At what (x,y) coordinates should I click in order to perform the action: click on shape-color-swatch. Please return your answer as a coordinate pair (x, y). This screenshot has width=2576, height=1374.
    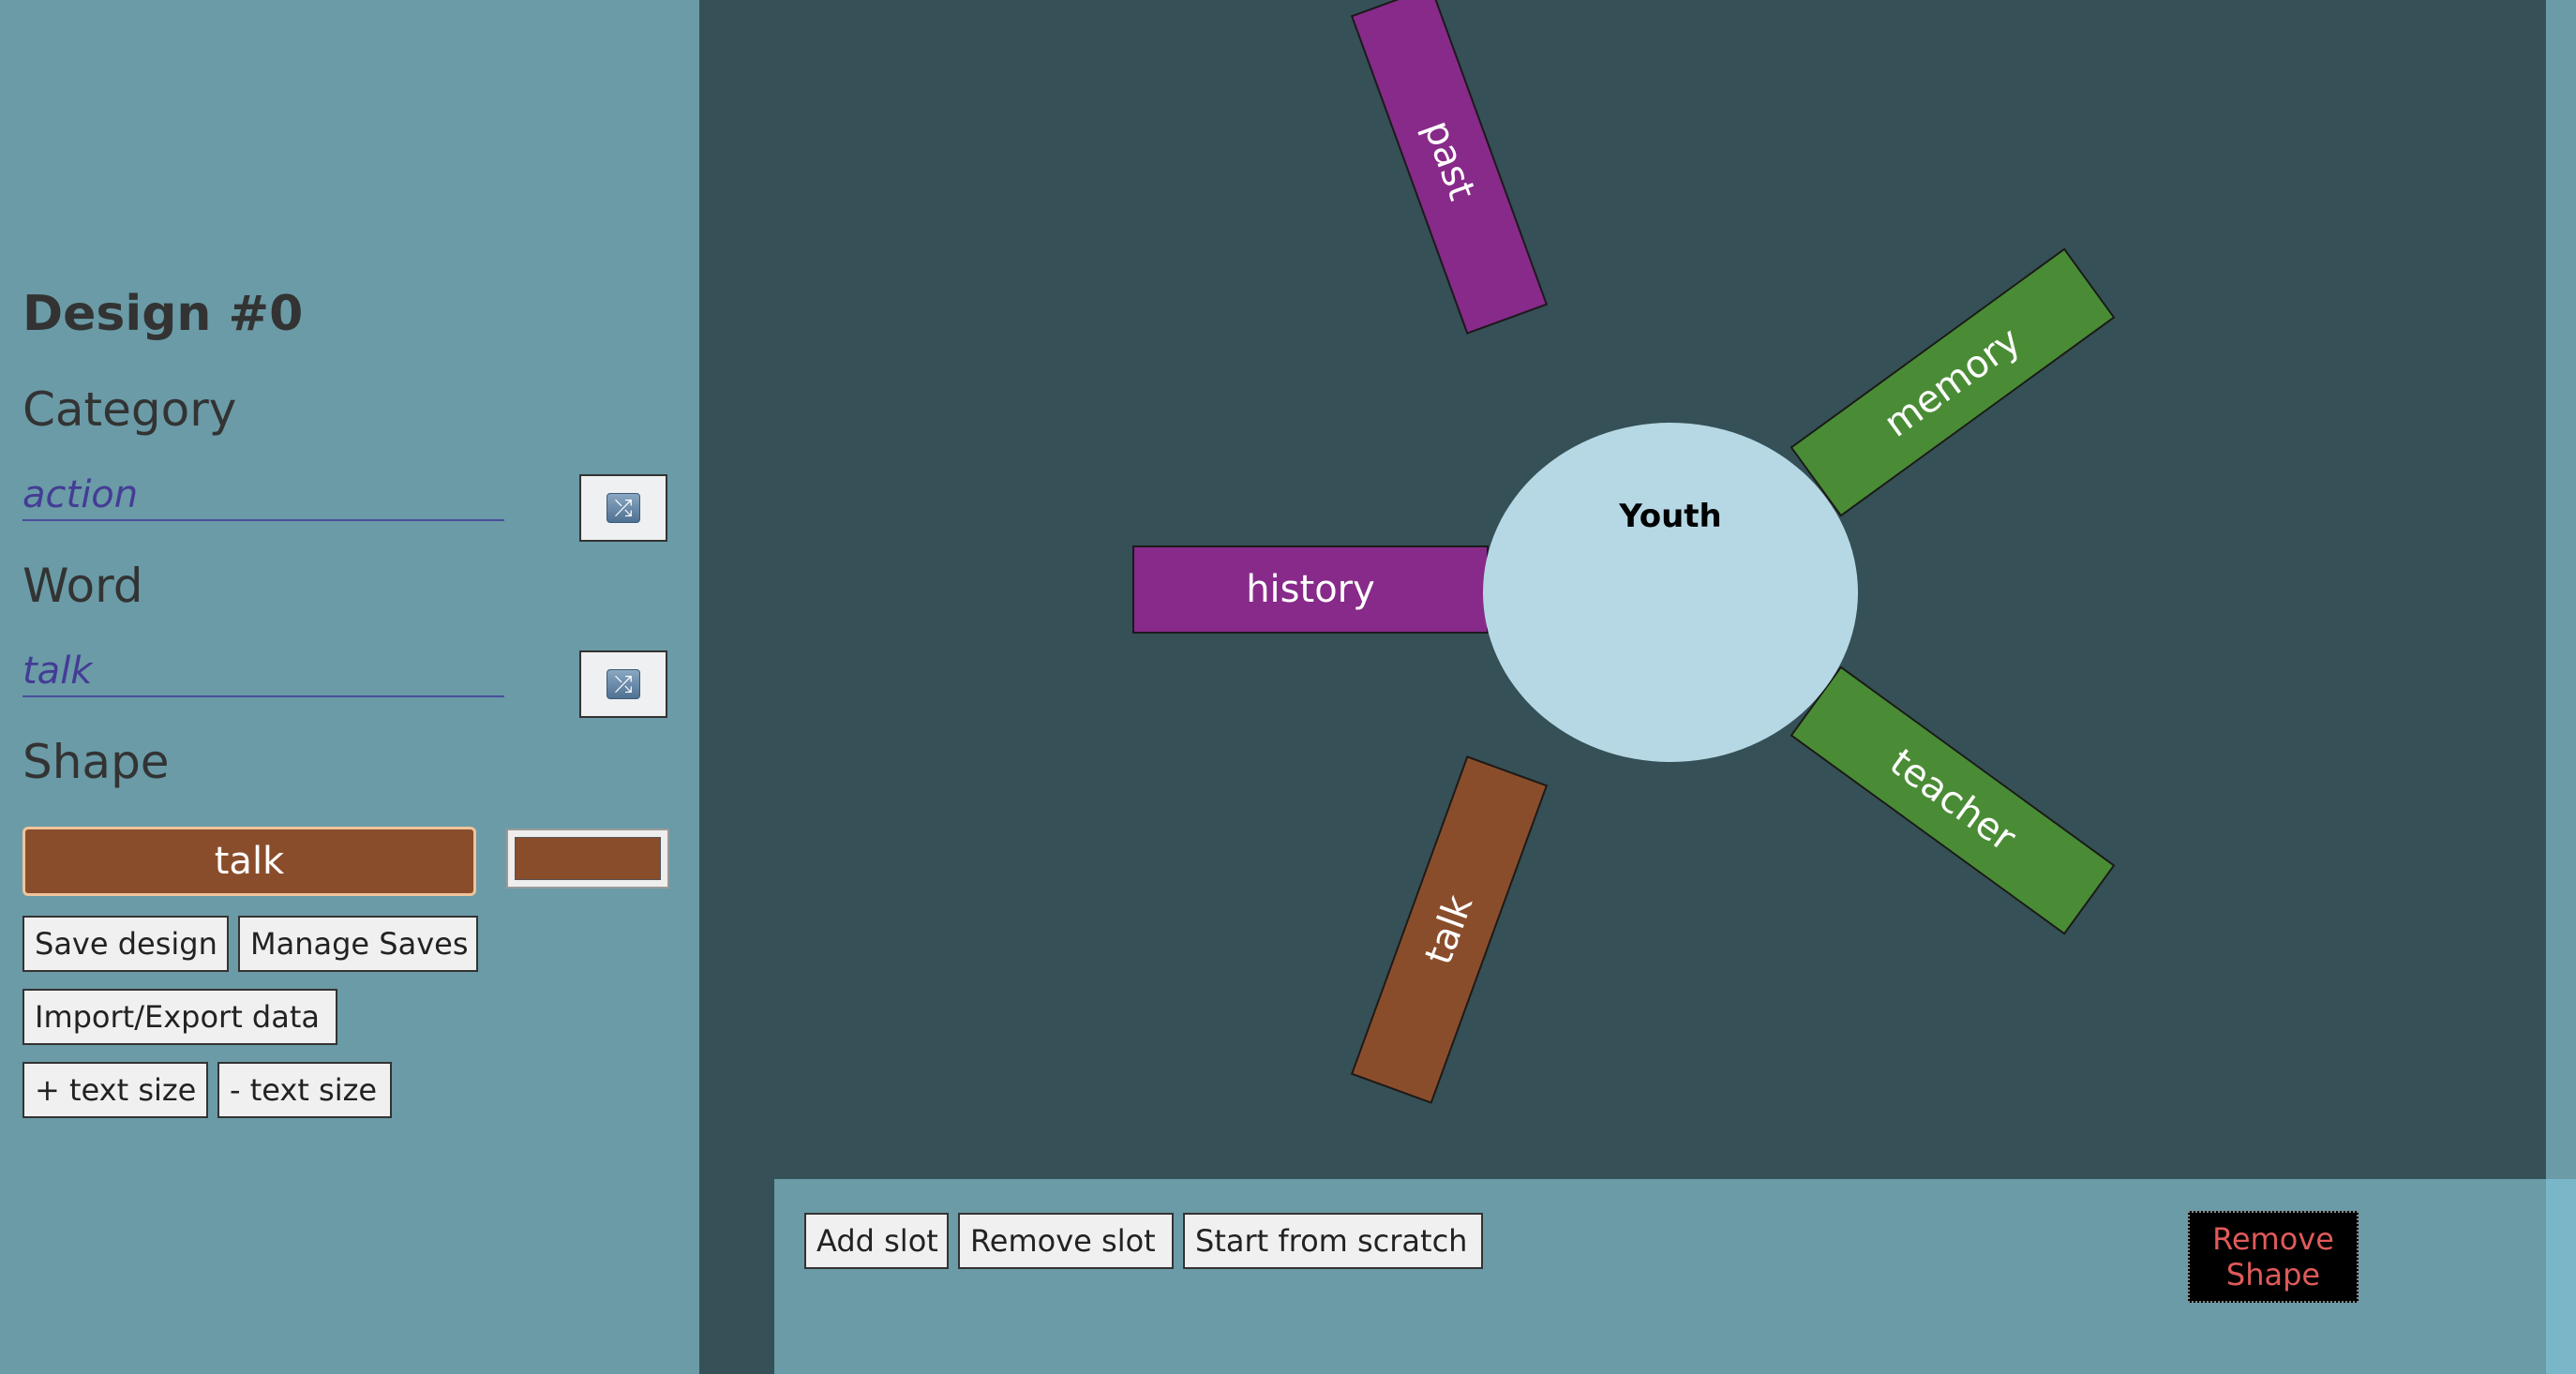
    Looking at the image, I should click on (588, 859).